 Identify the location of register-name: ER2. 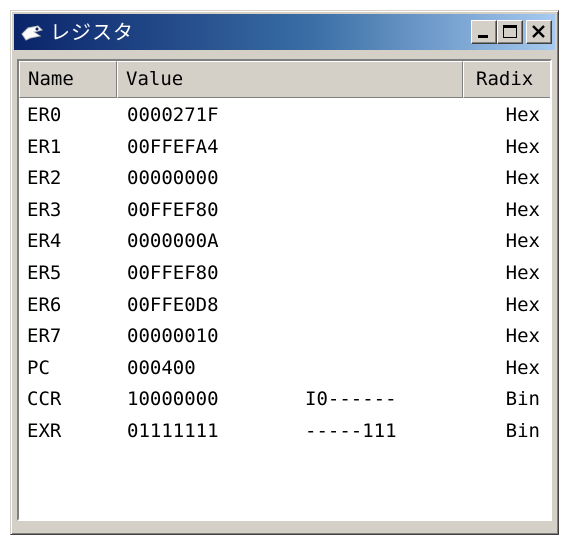
(44, 178).